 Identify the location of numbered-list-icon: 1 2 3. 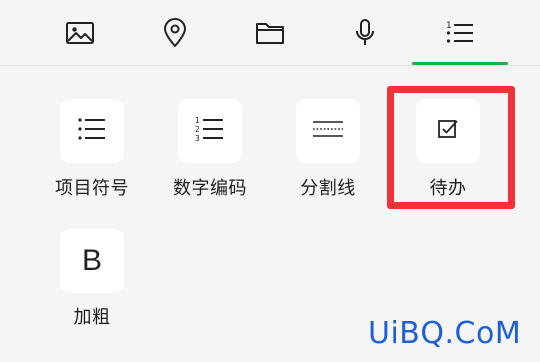
(210, 131).